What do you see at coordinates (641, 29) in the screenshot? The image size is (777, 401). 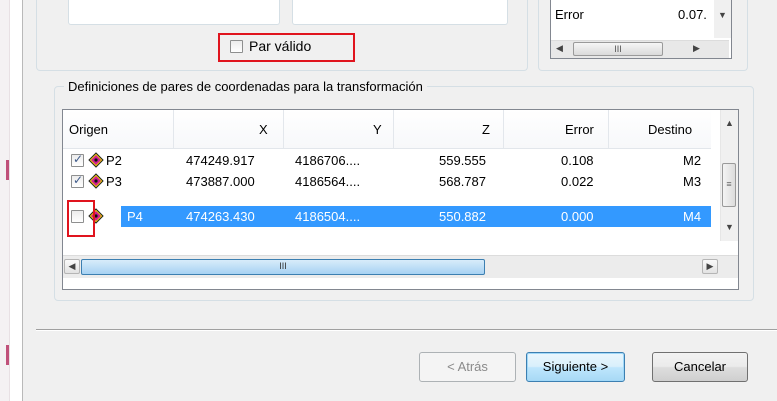 I see `stats-list: Error 0.07. ▼ ◀ III ▶` at bounding box center [641, 29].